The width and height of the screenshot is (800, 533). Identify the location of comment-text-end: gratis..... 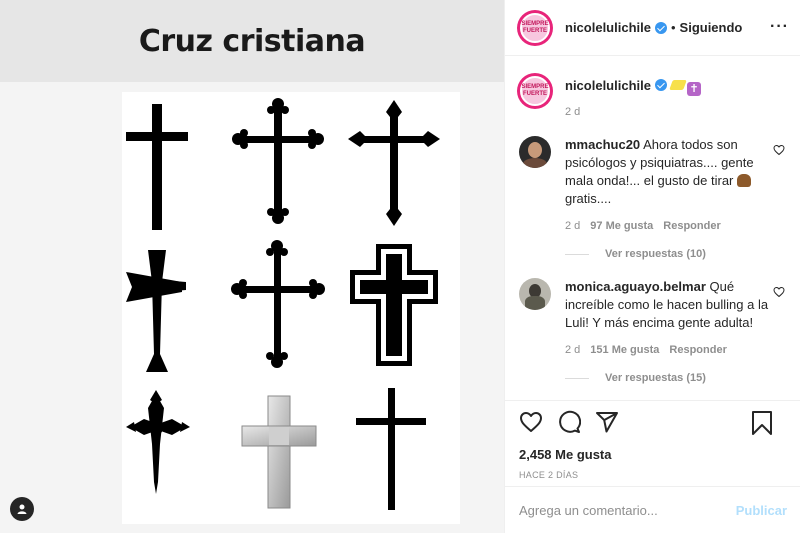
(588, 198).